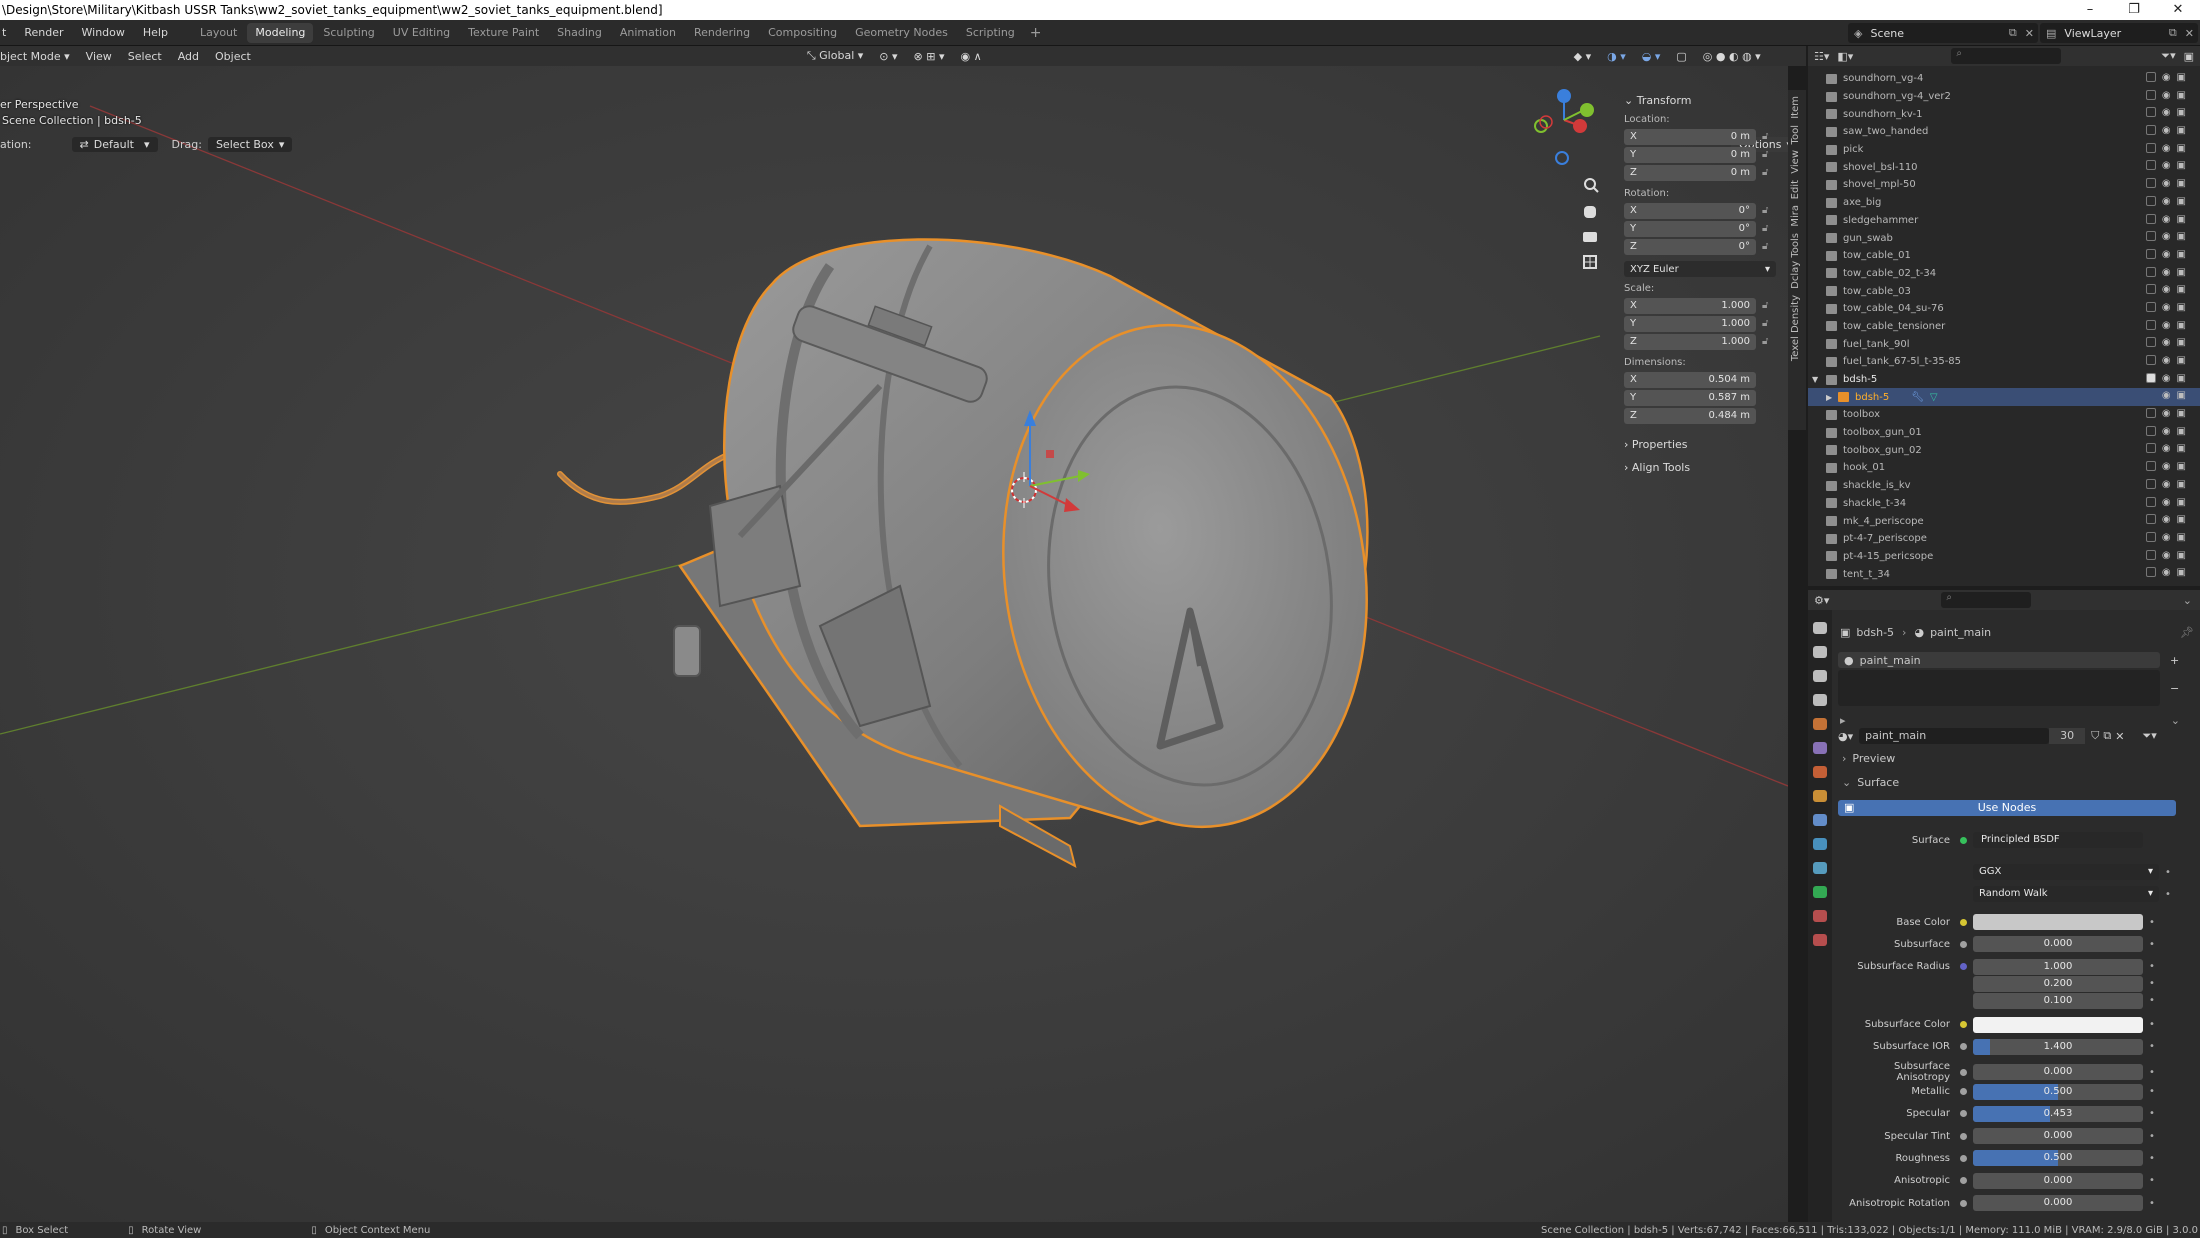 This screenshot has width=2200, height=1238. Describe the element at coordinates (2058, 840) in the screenshot. I see `surface-shader-field: Principled BSDF` at that location.